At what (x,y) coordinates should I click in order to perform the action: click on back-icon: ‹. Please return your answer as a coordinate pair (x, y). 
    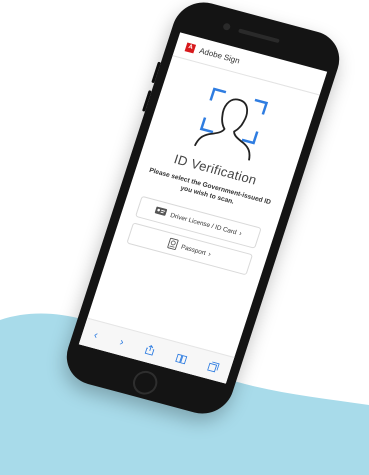
    Looking at the image, I should click on (95, 335).